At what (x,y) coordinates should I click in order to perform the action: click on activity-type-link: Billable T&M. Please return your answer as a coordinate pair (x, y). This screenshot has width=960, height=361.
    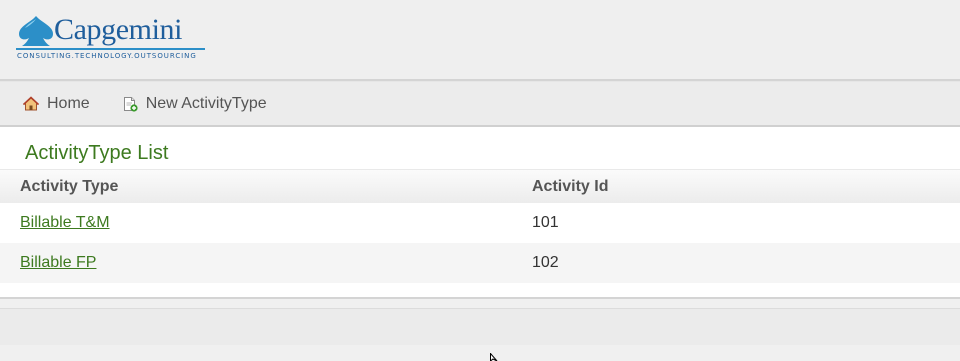
    Looking at the image, I should click on (65, 222).